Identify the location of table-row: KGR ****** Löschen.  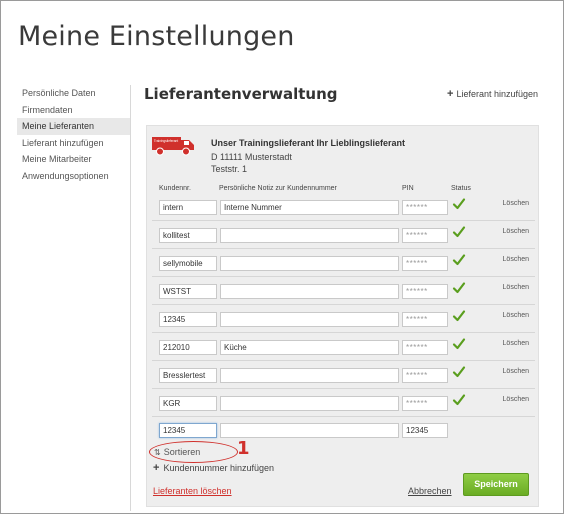
(343, 403).